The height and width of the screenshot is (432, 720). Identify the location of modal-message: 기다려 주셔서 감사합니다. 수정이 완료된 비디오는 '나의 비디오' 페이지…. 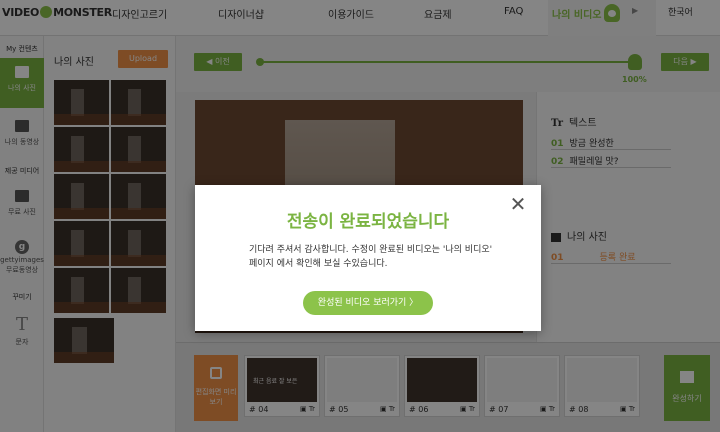
(371, 257).